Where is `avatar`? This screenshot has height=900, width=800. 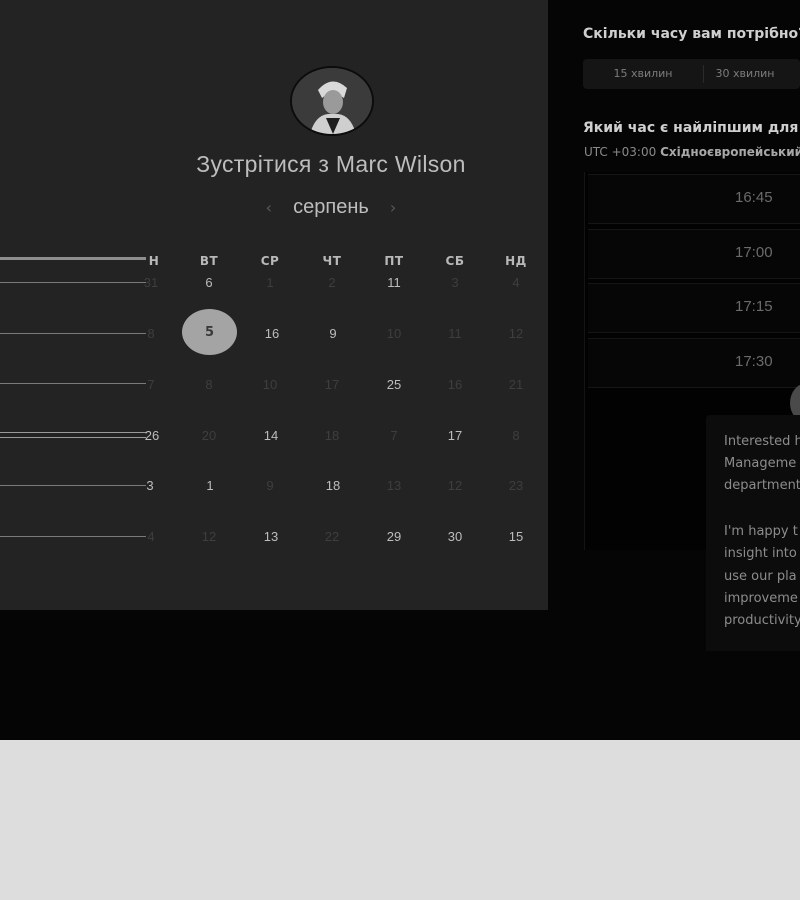
avatar is located at coordinates (332, 101).